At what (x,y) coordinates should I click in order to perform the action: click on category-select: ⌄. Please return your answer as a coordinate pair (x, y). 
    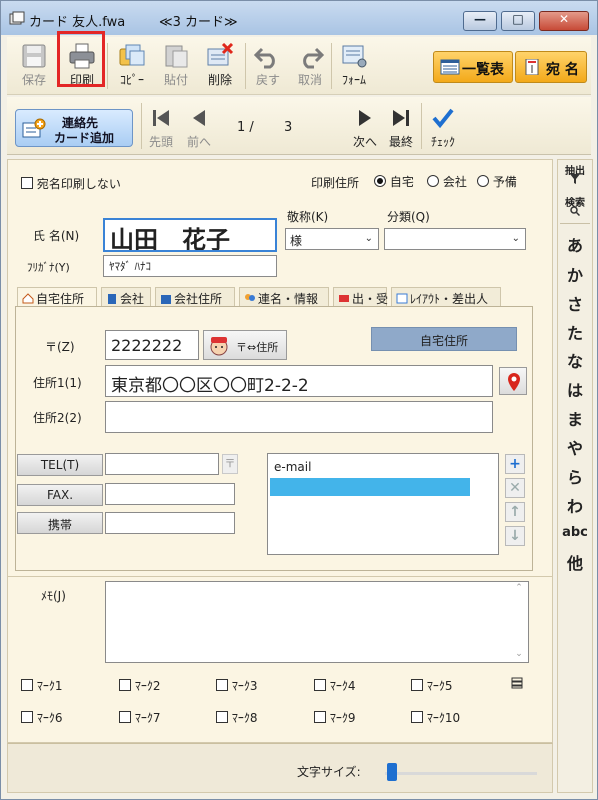
    Looking at the image, I should click on (455, 239).